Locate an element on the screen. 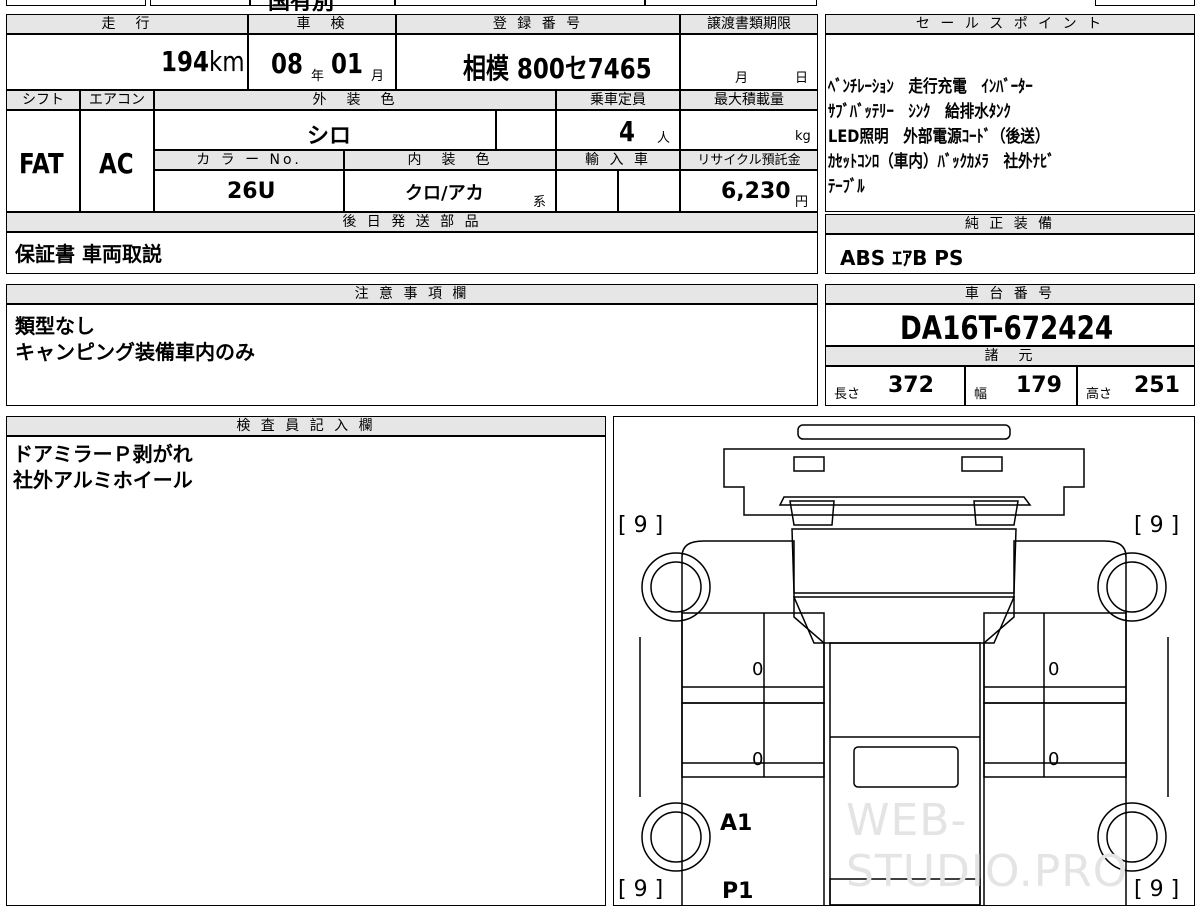  tire-front-left-label: [ 9 ] is located at coordinates (641, 525).